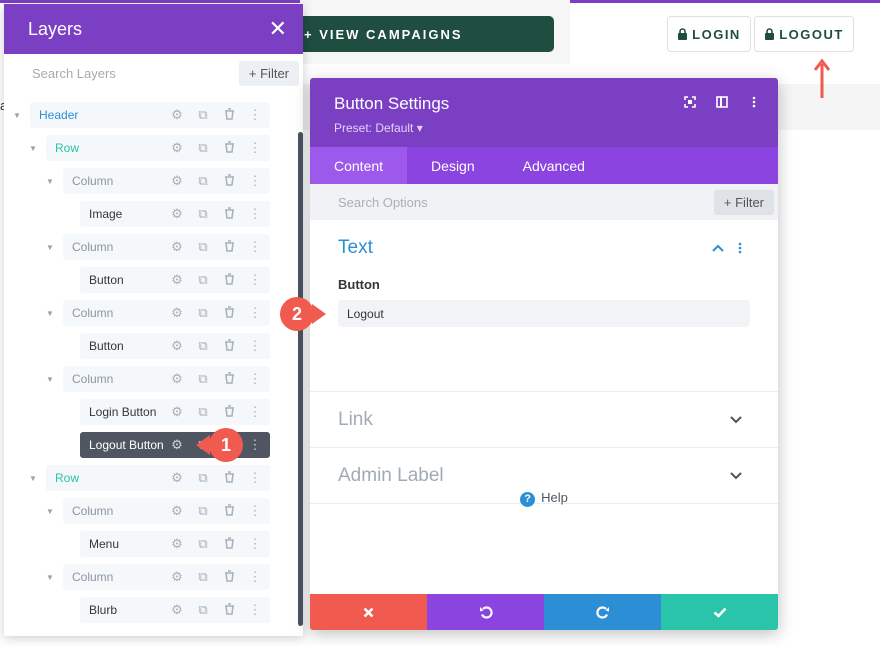 The image size is (880, 646). I want to click on tab-design: Design, so click(453, 165).